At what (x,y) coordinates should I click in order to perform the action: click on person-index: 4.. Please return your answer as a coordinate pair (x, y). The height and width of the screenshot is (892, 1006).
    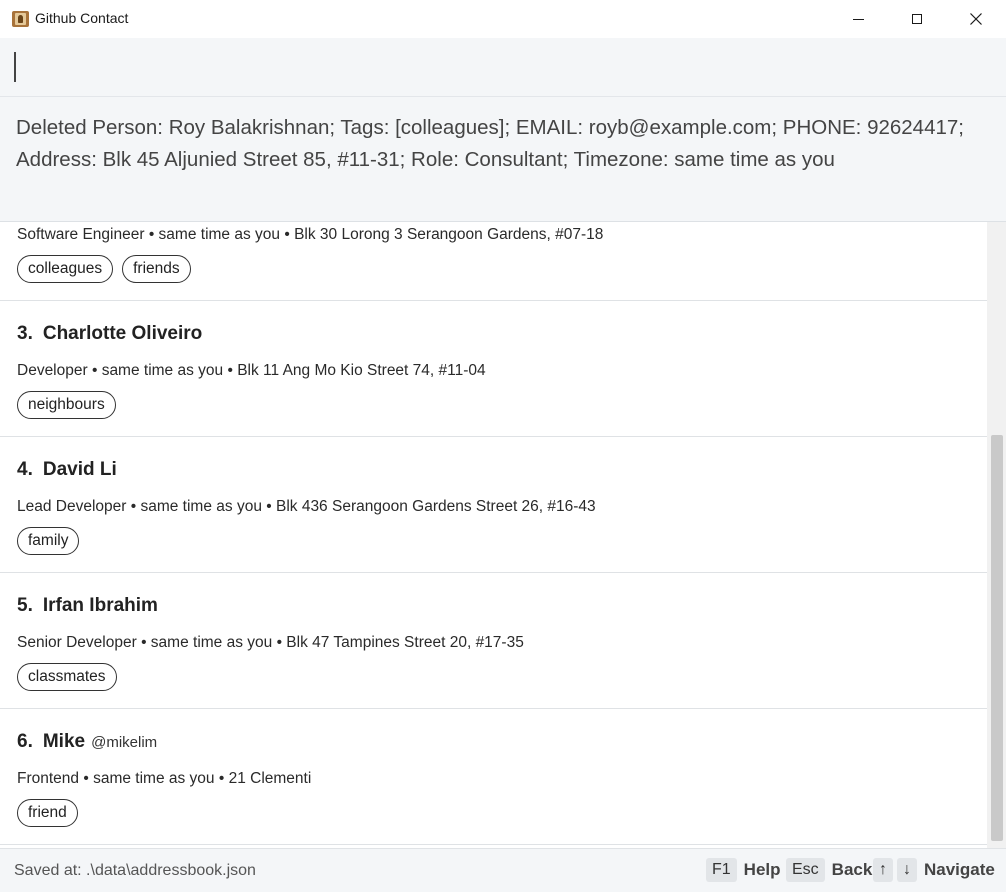
    Looking at the image, I should click on (25, 469).